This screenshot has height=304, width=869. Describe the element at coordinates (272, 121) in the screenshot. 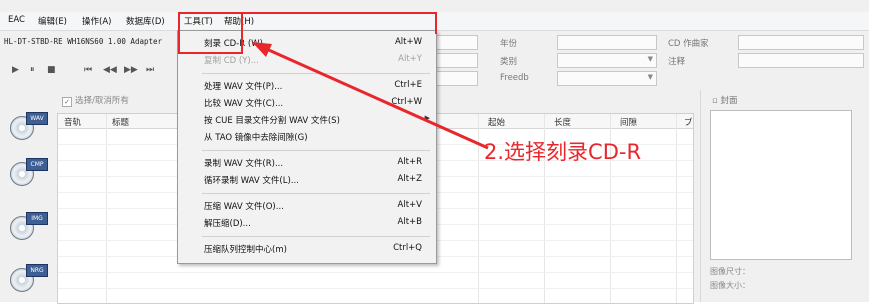

I see `menu-item-label: 按 CUE 目录文件分割 WAV 文件(S)` at that location.